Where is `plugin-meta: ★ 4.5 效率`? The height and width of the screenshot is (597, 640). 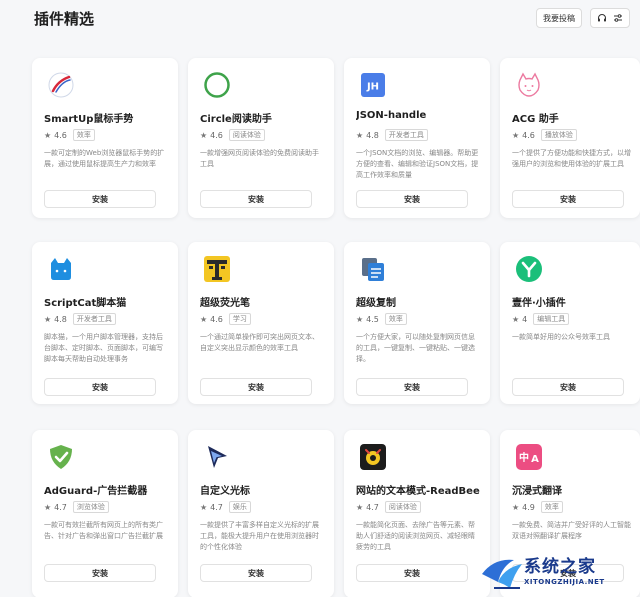 plugin-meta: ★ 4.5 效率 is located at coordinates (381, 319).